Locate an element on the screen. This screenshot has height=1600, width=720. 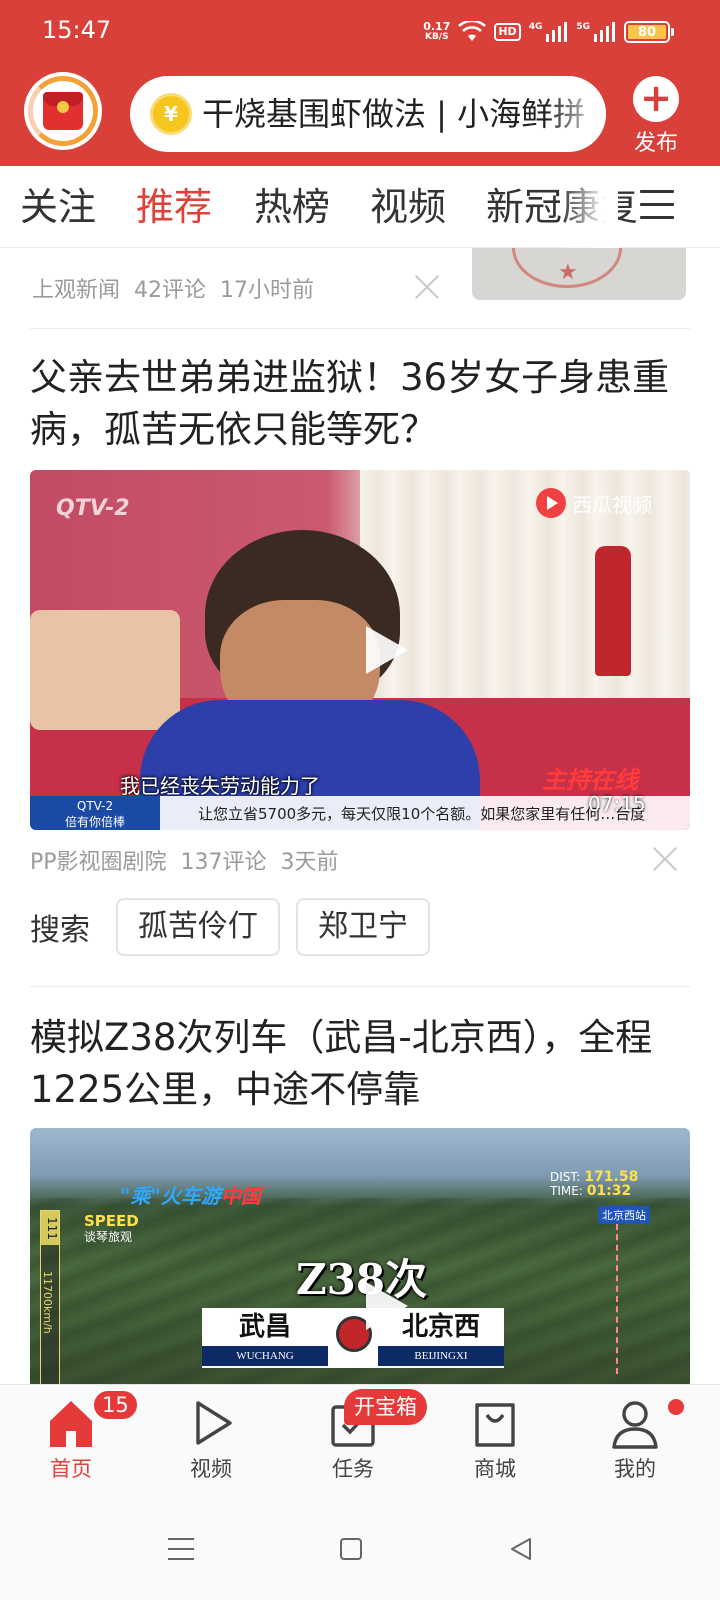
home-button-icon is located at coordinates (351, 1549).